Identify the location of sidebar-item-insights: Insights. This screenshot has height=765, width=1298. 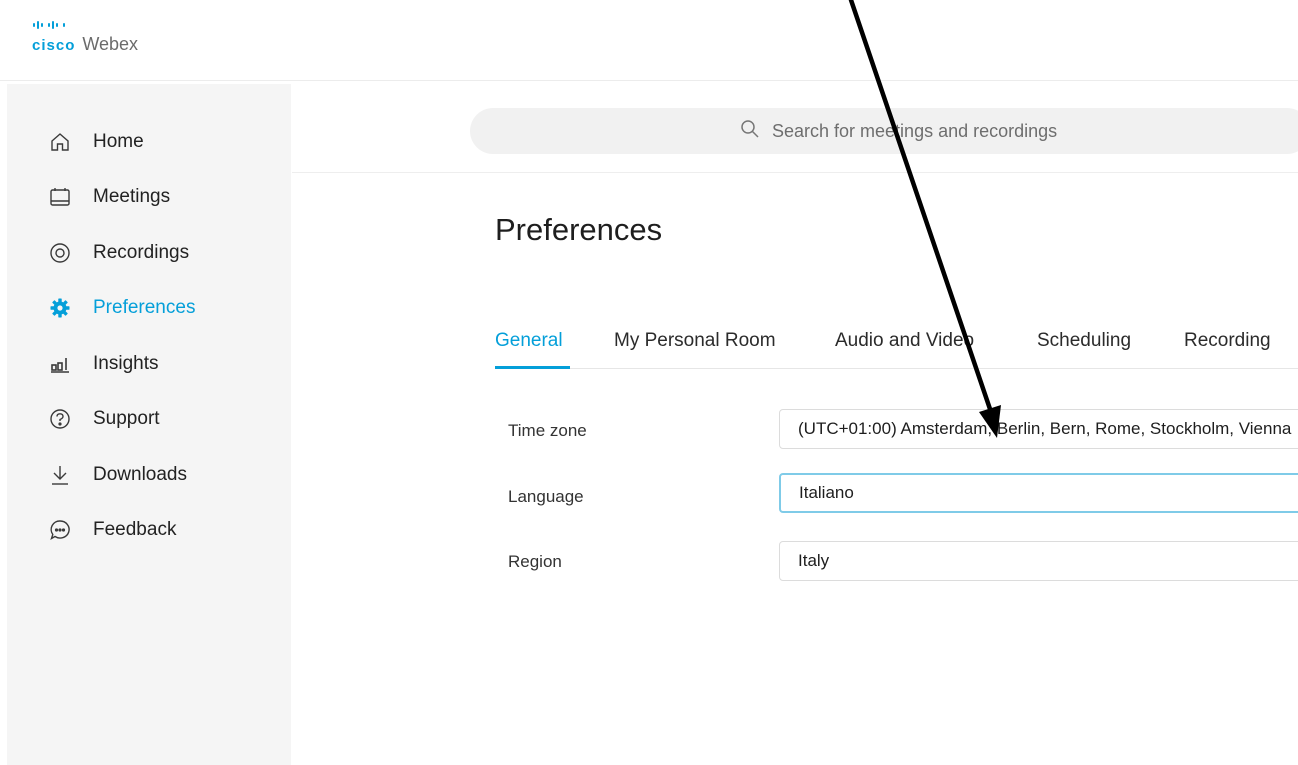
(102, 364).